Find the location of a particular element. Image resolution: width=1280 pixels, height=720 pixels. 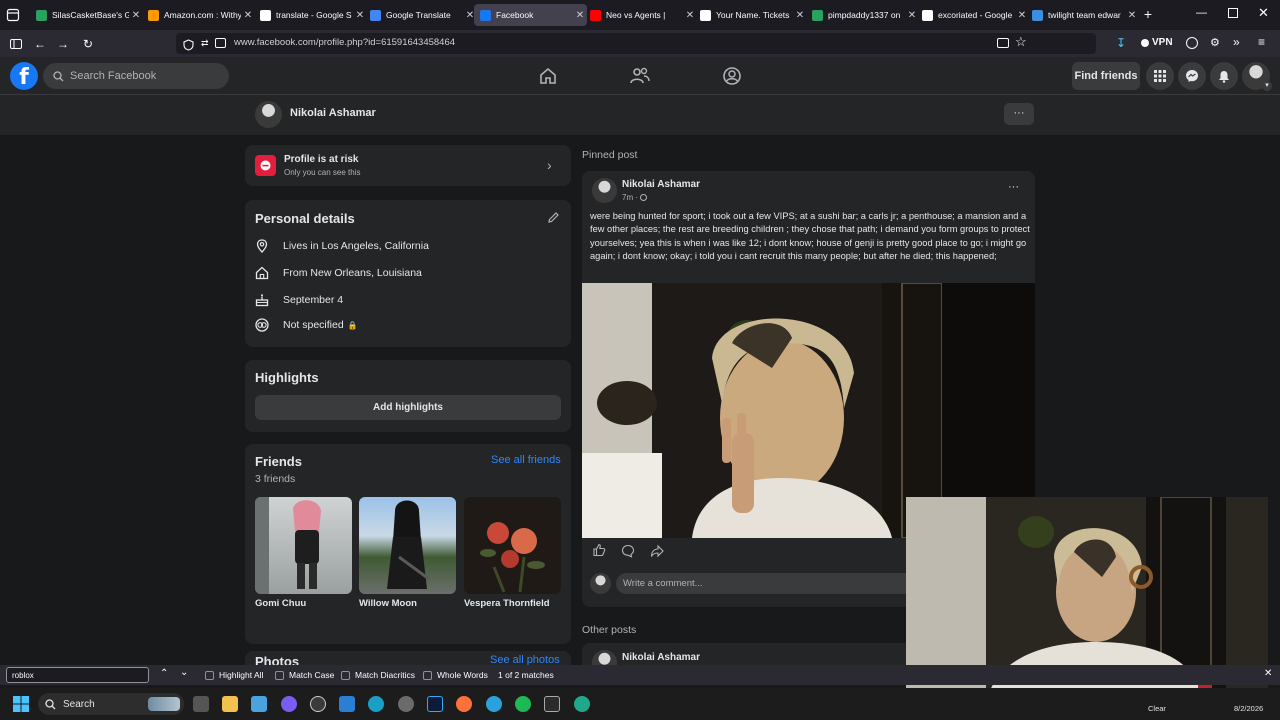

reader-view-icon is located at coordinates (1003, 43).